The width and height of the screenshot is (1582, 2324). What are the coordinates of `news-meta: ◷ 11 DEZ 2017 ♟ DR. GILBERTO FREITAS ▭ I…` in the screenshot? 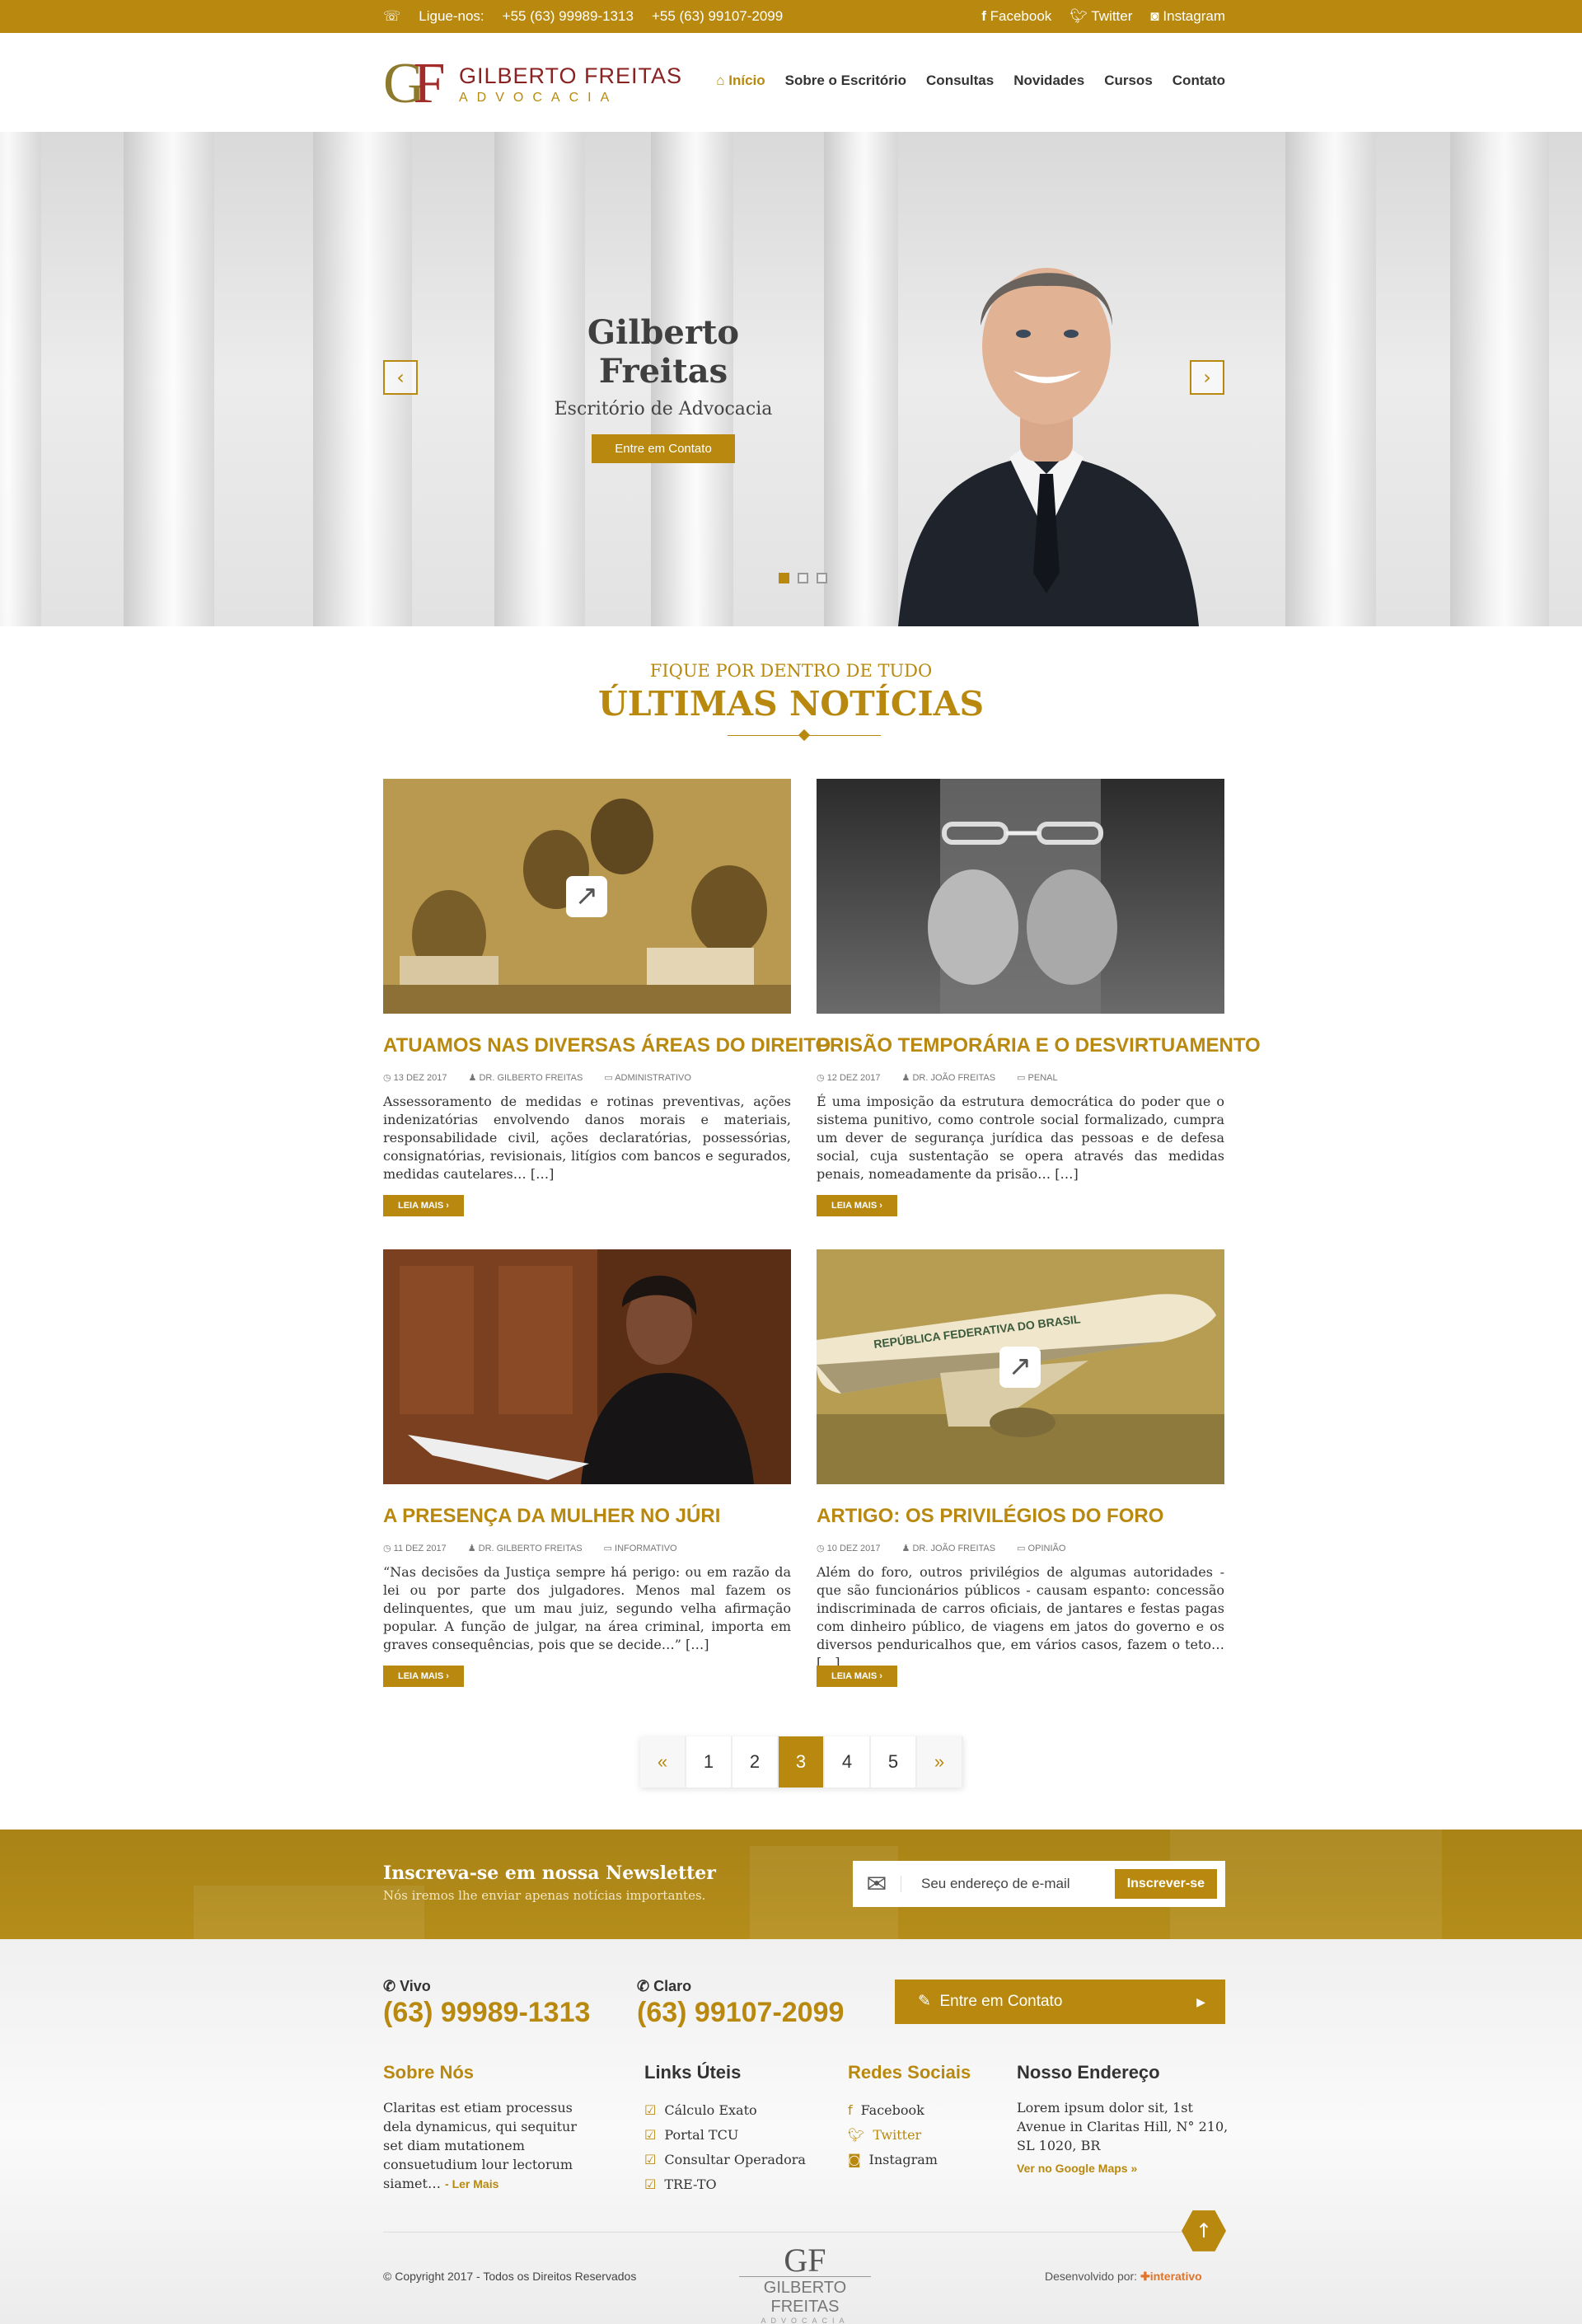 It's located at (587, 1548).